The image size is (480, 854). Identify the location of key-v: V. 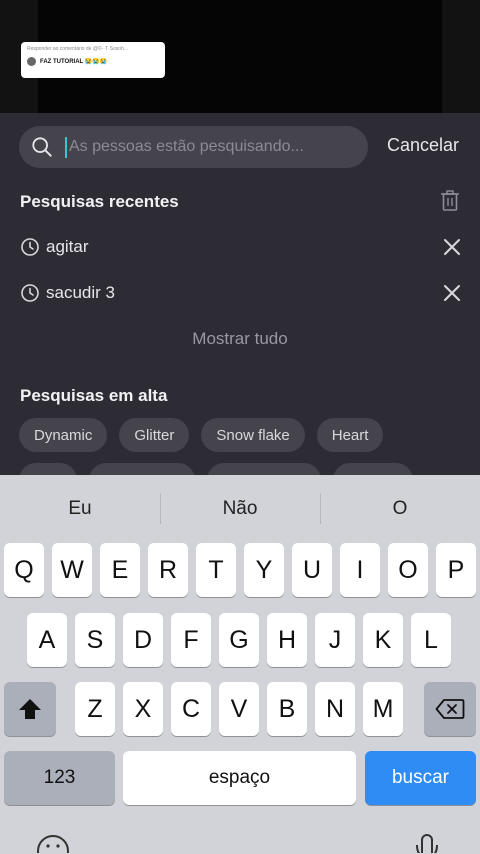
(239, 709).